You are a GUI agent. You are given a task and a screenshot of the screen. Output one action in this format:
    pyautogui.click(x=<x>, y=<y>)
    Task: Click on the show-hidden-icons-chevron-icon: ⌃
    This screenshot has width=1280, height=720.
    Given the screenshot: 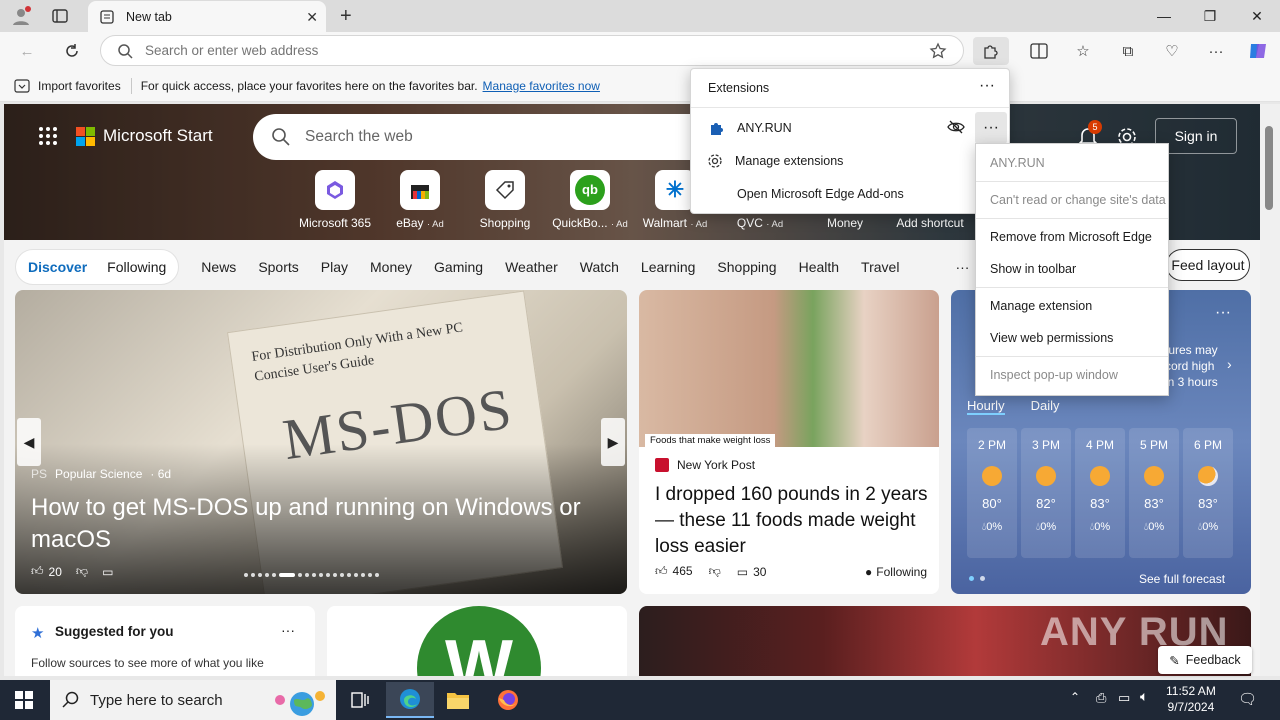 What is the action you would take?
    pyautogui.click(x=1075, y=697)
    